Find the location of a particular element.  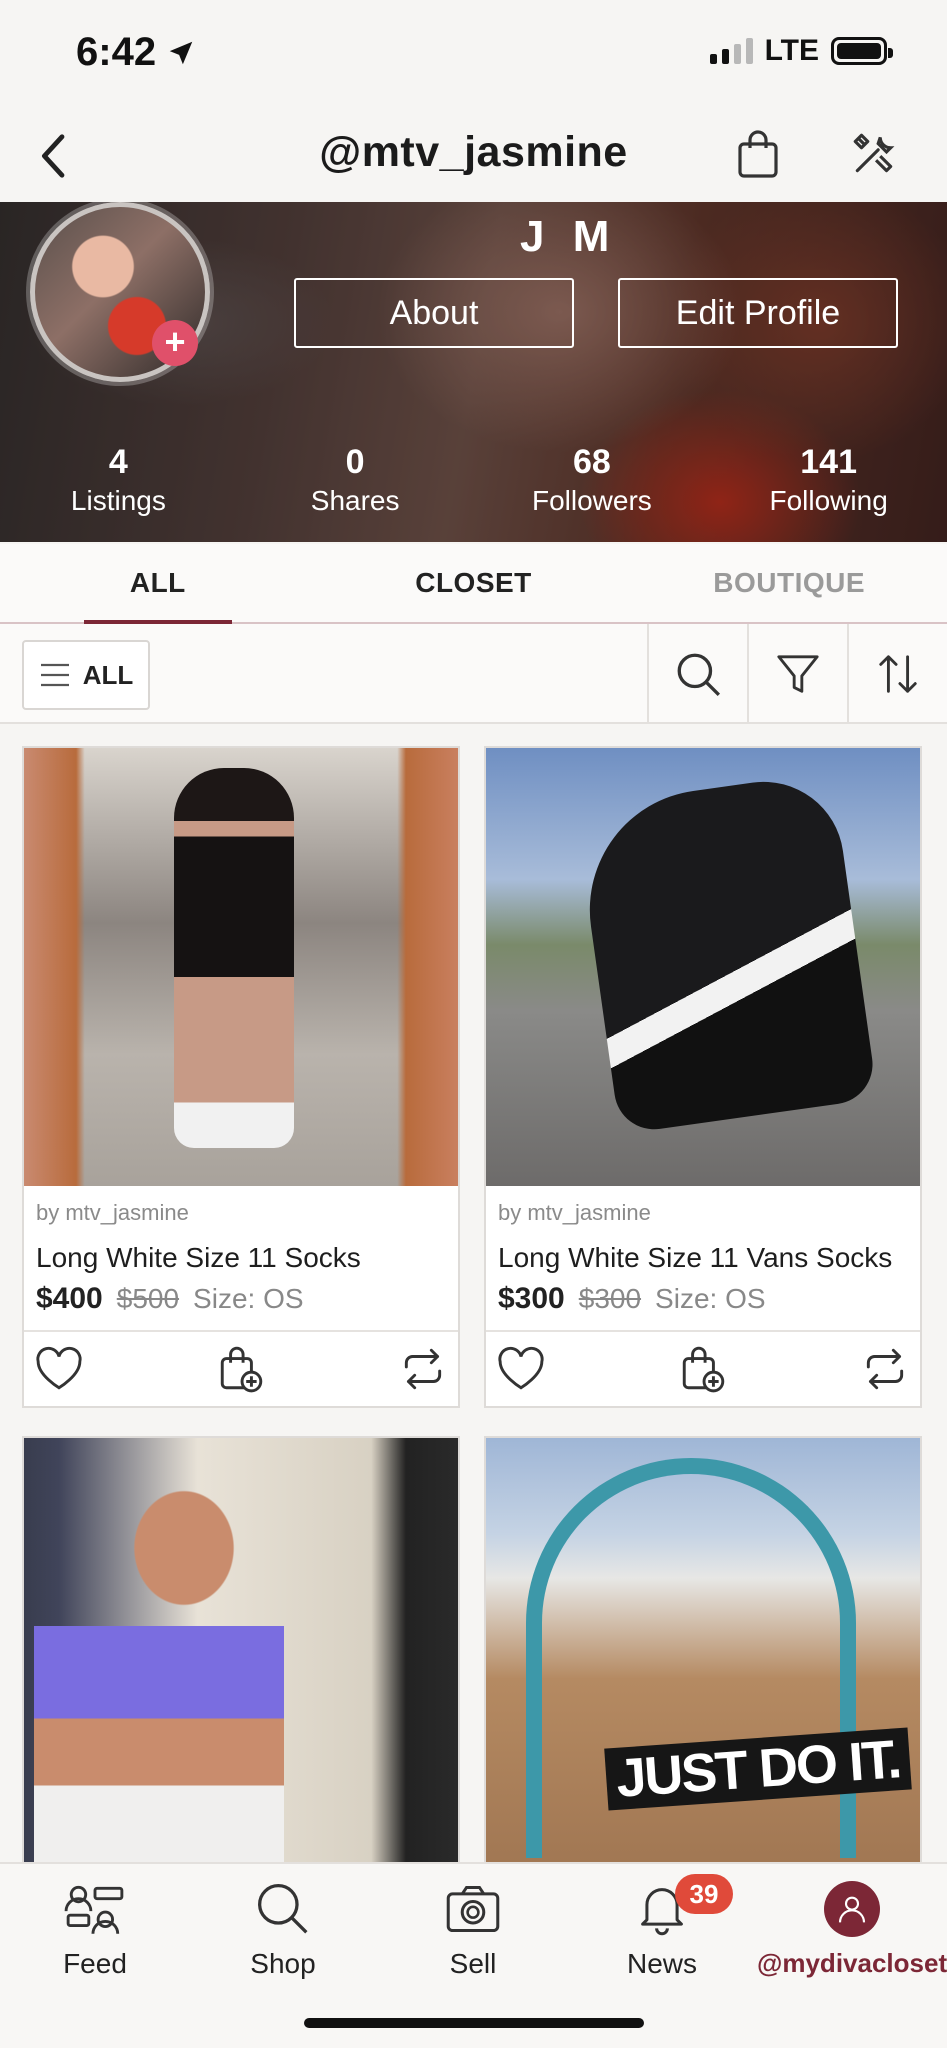

stat-followers: 68 Followers is located at coordinates (592, 487).